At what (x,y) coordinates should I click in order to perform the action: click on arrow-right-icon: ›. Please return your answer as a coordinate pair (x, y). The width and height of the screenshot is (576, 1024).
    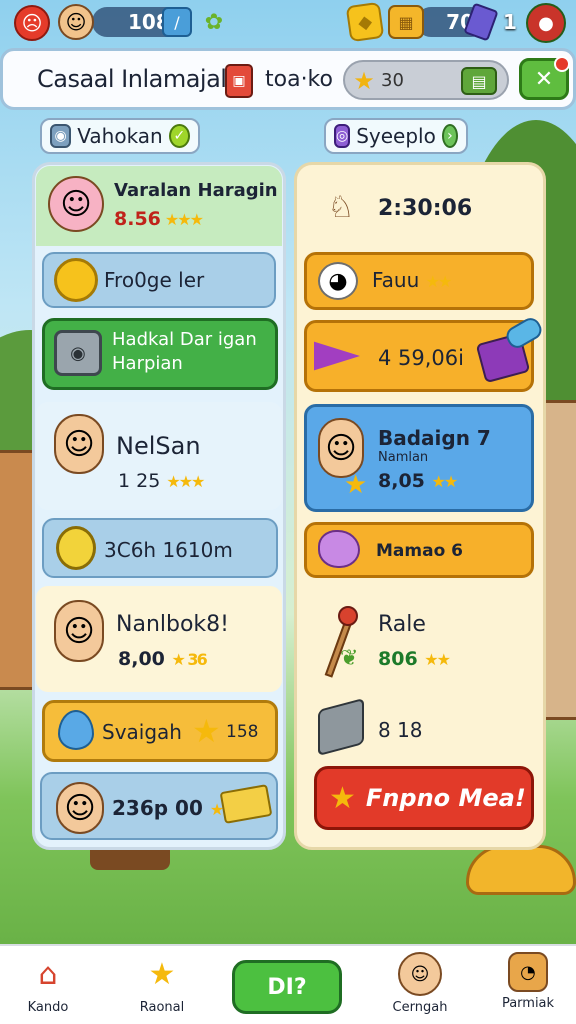
    Looking at the image, I should click on (449, 136).